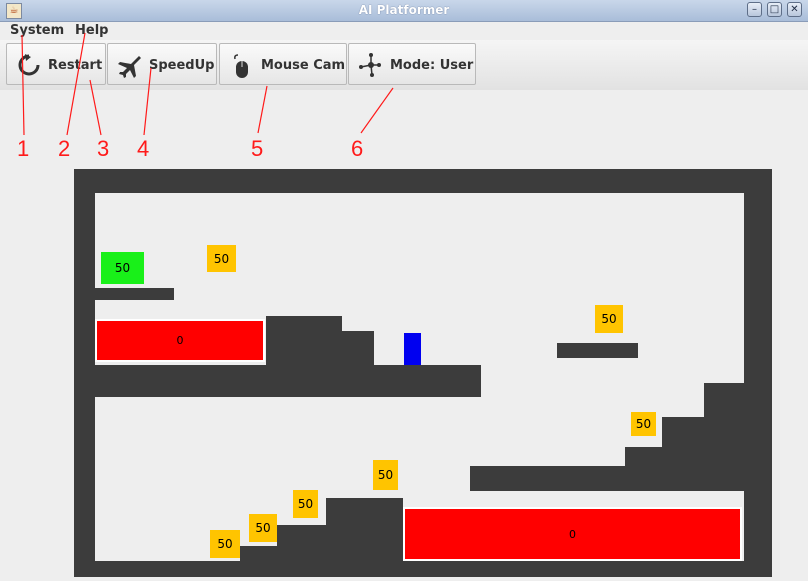 The image size is (808, 581). I want to click on goal-block: 50, so click(122, 268).